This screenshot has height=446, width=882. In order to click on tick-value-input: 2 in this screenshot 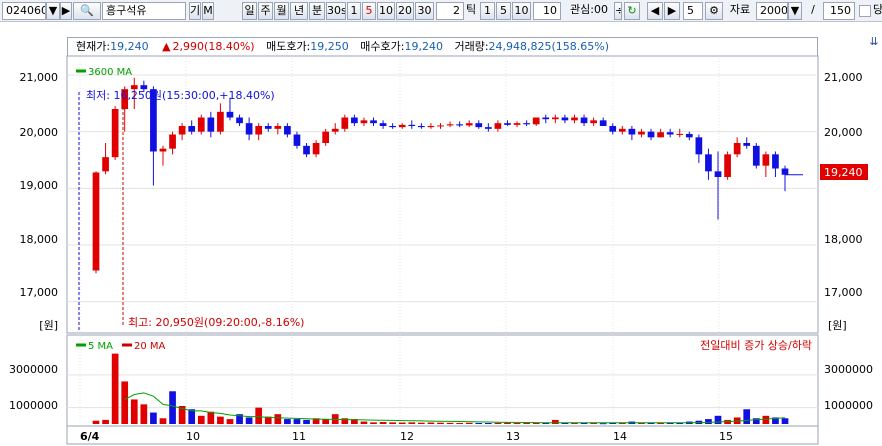, I will do `click(450, 11)`.